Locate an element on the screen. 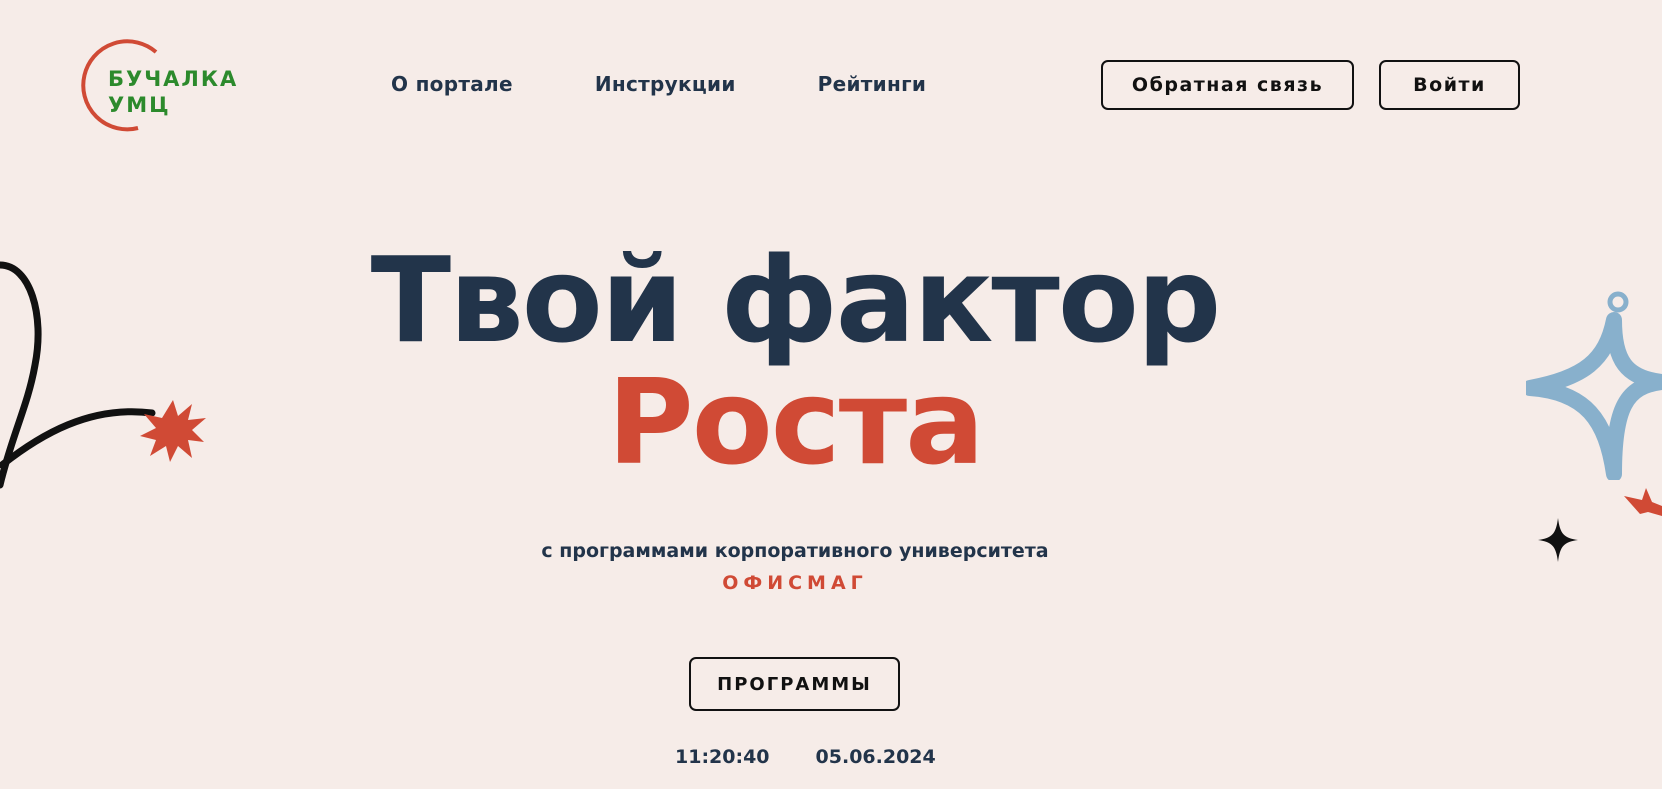 The height and width of the screenshot is (789, 1662). nav-item-about: О портале is located at coordinates (452, 84).